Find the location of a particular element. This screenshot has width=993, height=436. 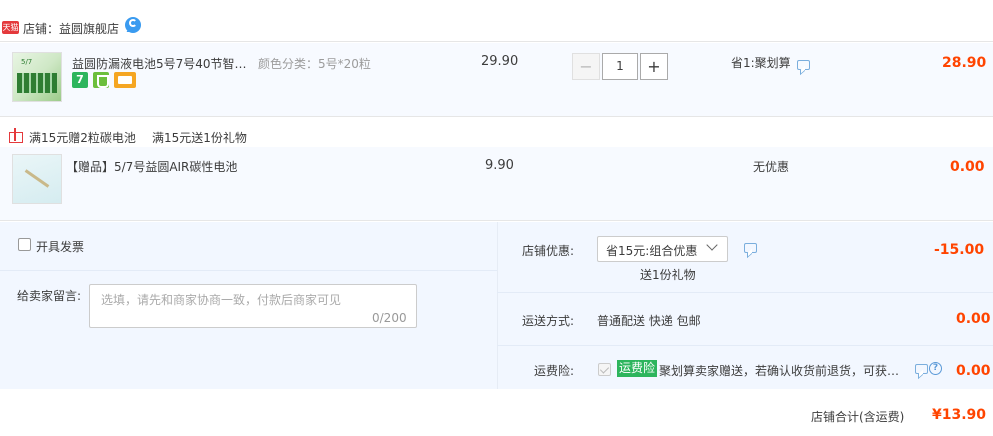

item-promo: 无优惠 is located at coordinates (771, 167).